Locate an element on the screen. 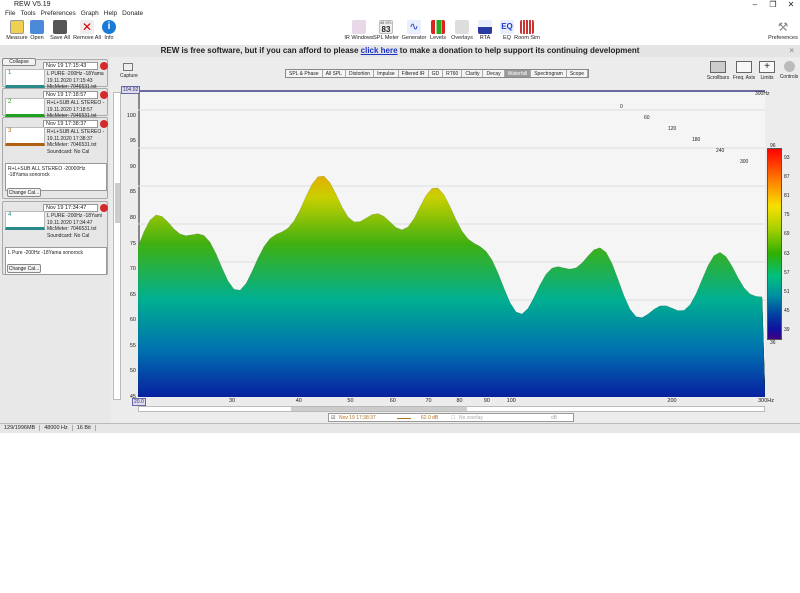 The image size is (800, 593). tab-distortion: Distortion is located at coordinates (360, 73).